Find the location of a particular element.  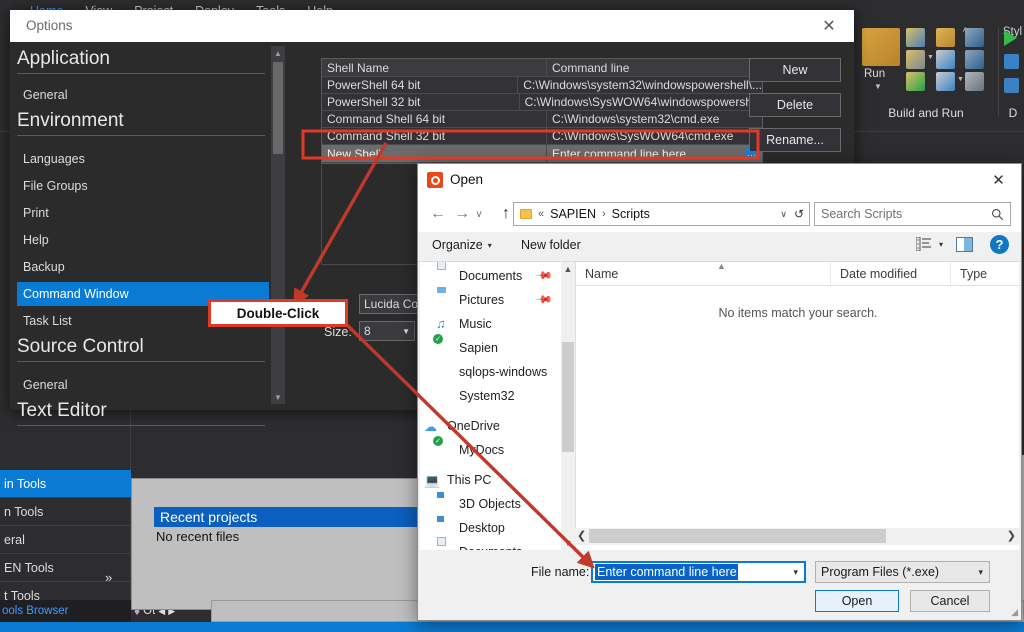

tool-panel-overflow-icon: » is located at coordinates (108, 577).